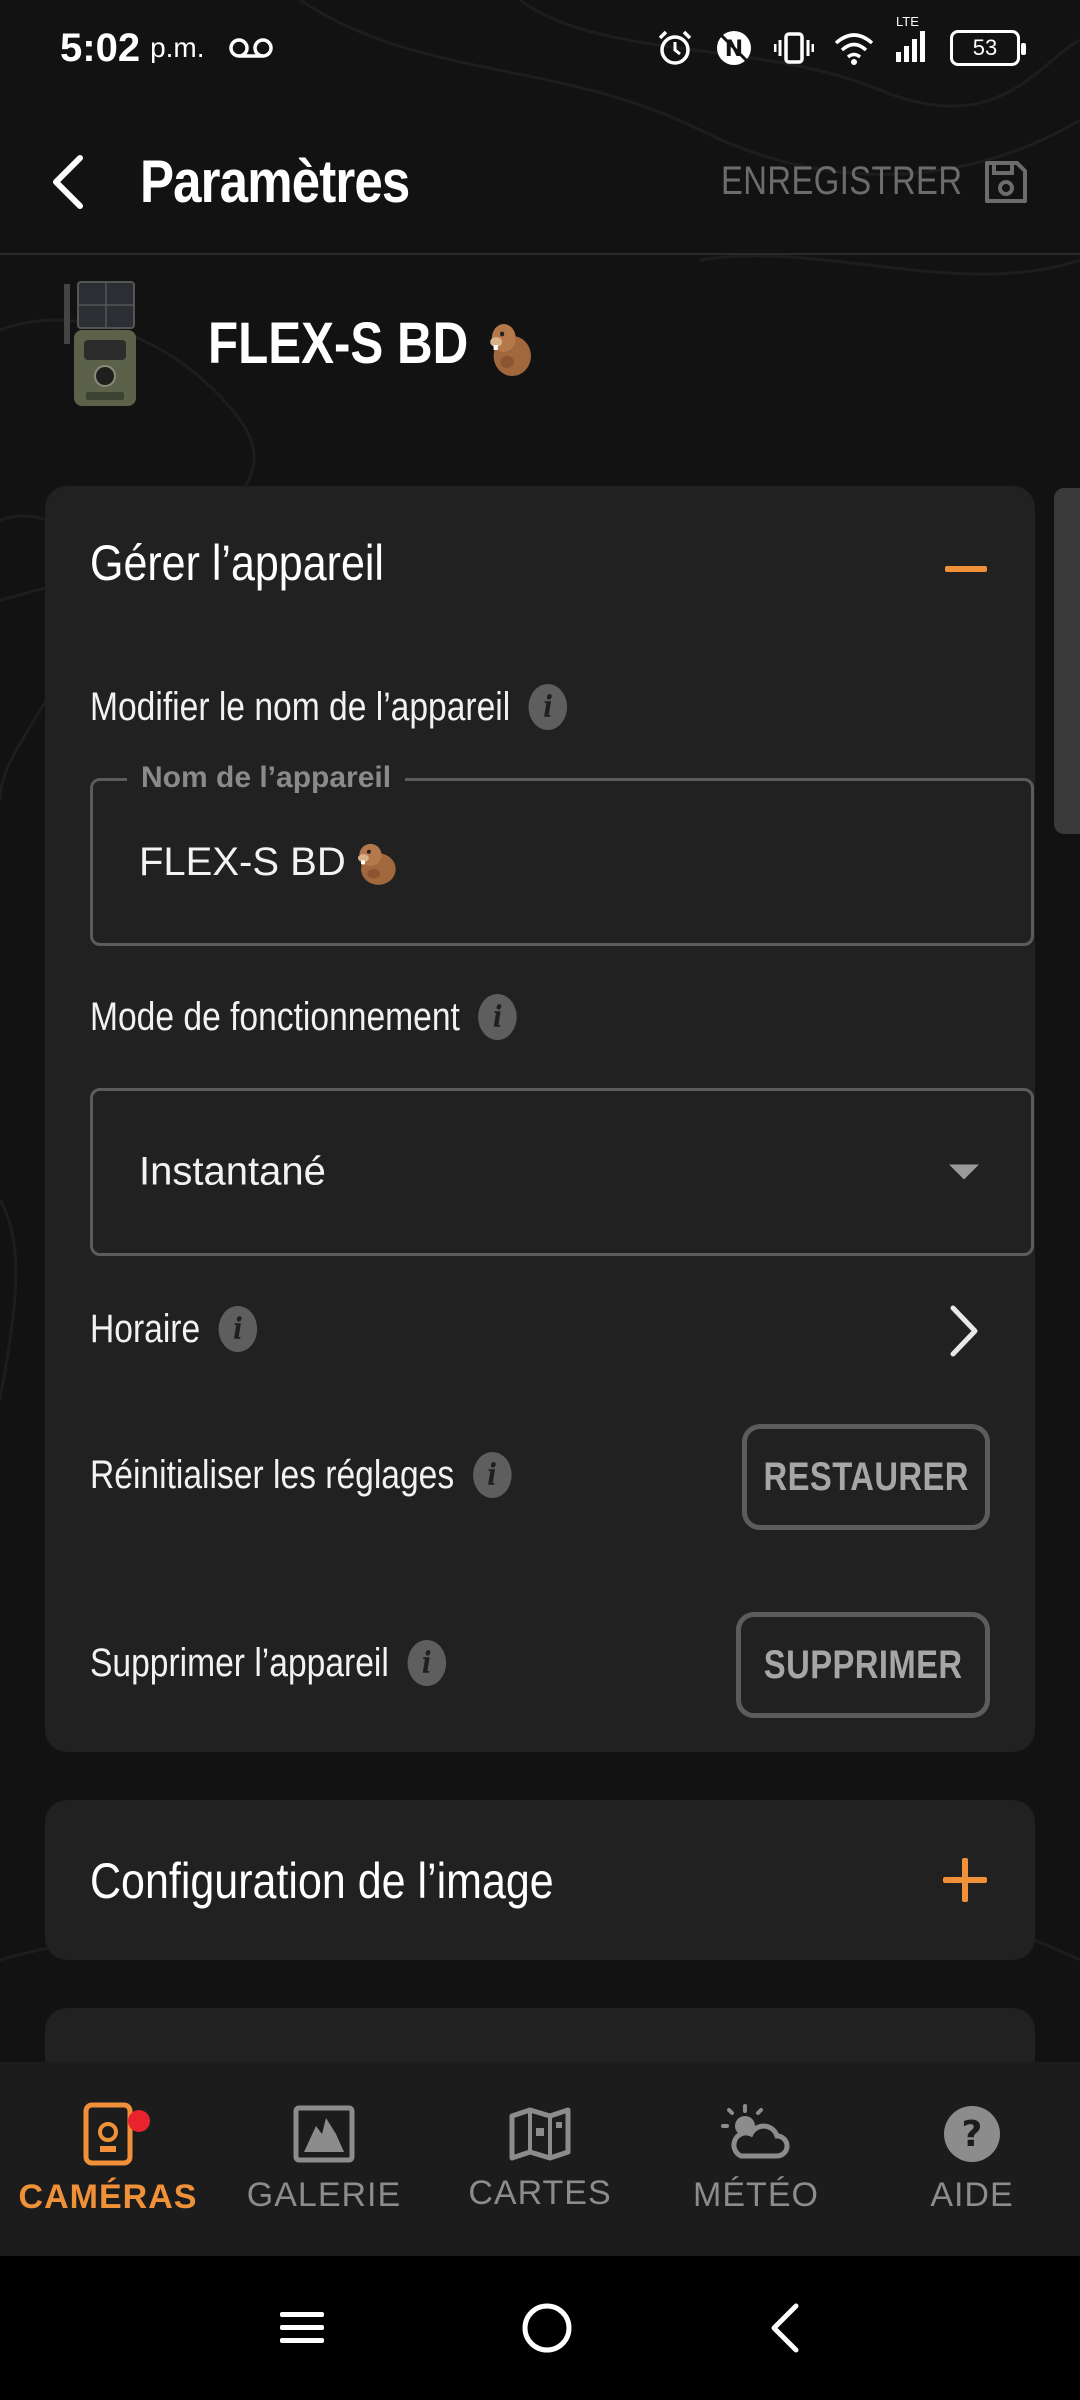  I want to click on device-name: FLEX-S BD, so click(373, 345).